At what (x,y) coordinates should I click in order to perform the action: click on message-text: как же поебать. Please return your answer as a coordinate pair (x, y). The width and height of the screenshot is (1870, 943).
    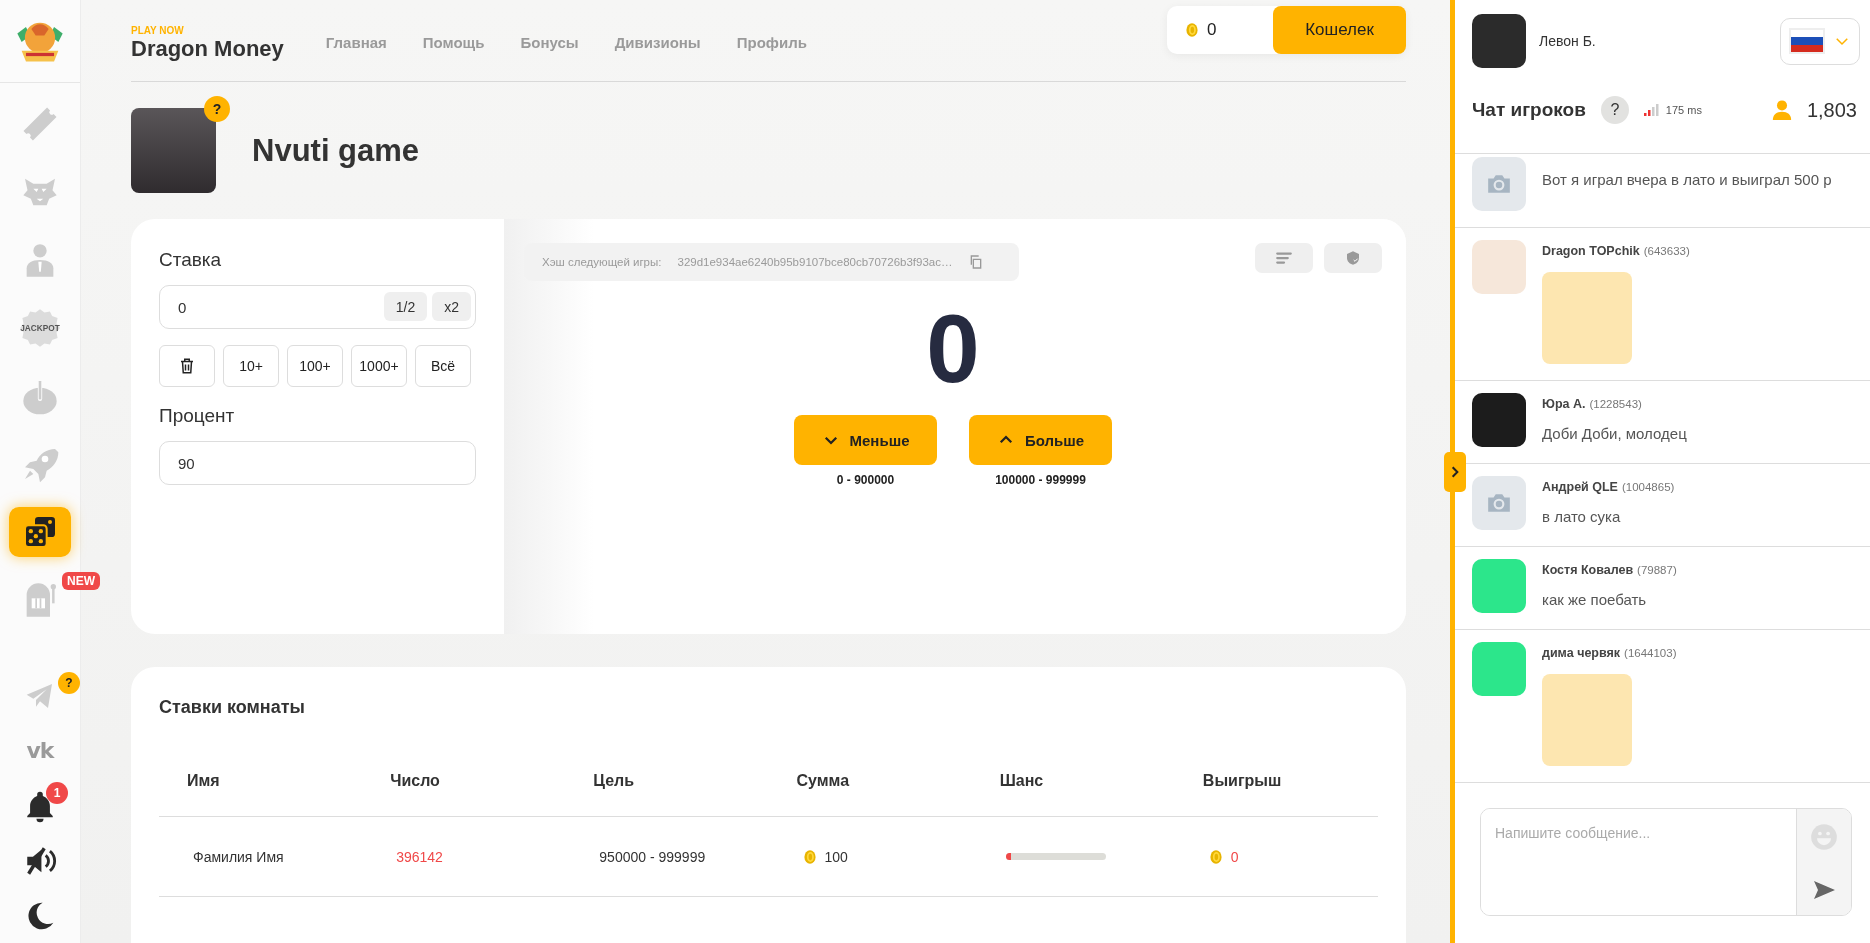
    Looking at the image, I should click on (1595, 599).